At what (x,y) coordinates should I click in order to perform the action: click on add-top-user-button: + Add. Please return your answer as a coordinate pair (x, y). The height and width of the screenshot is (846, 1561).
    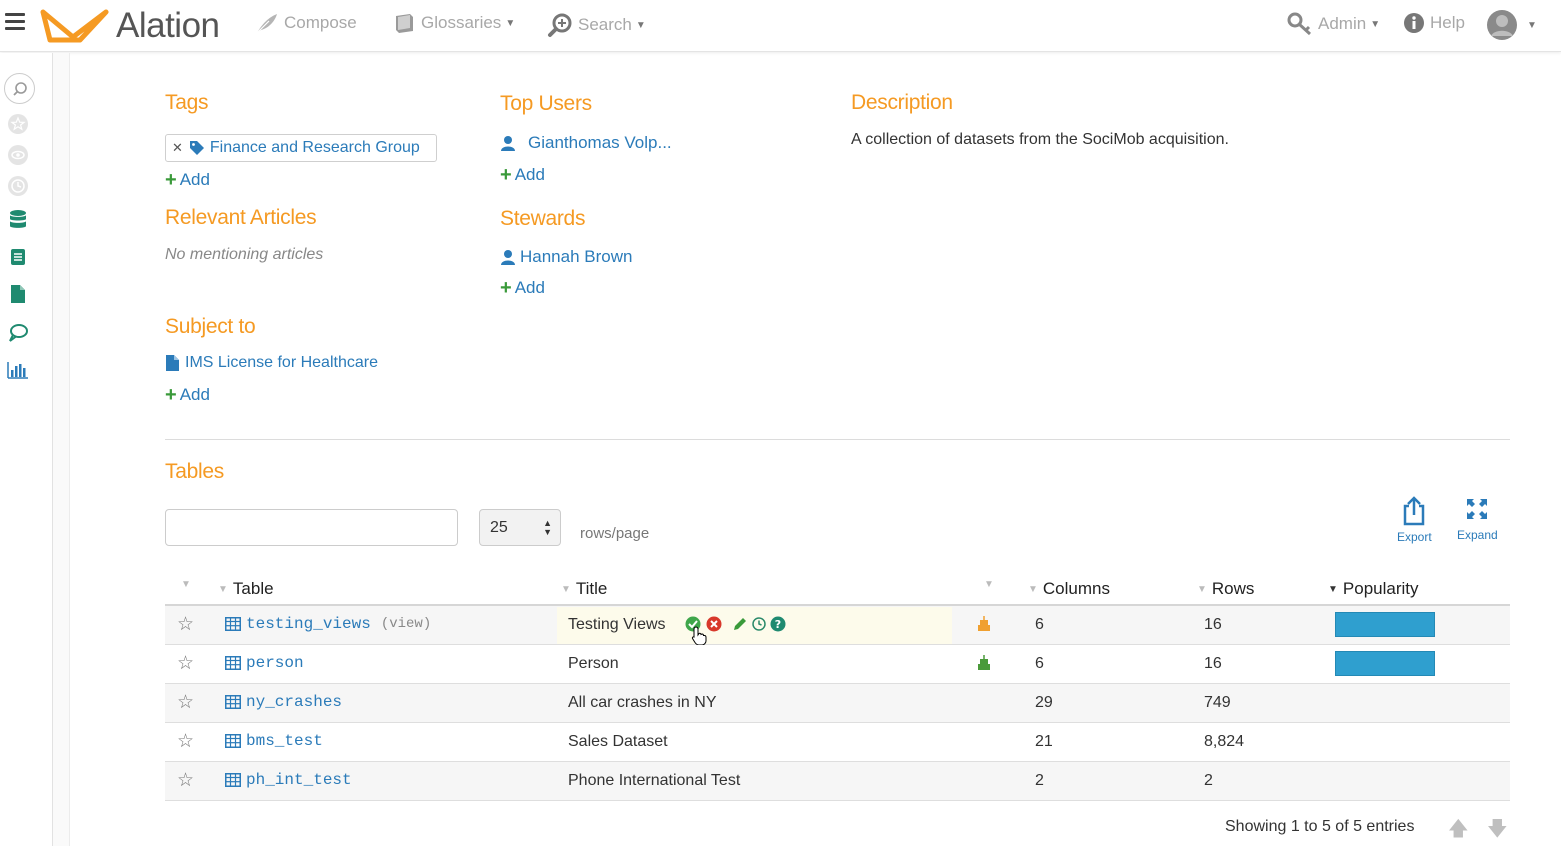
    Looking at the image, I should click on (522, 175).